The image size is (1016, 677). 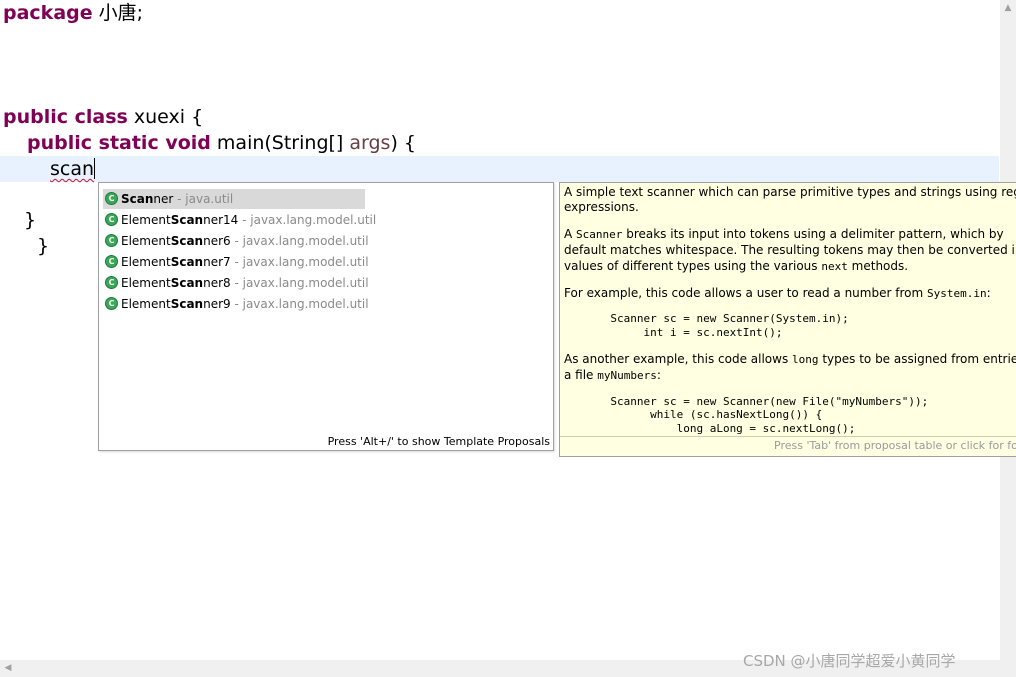 I want to click on keyword-package: package, so click(x=48, y=13).